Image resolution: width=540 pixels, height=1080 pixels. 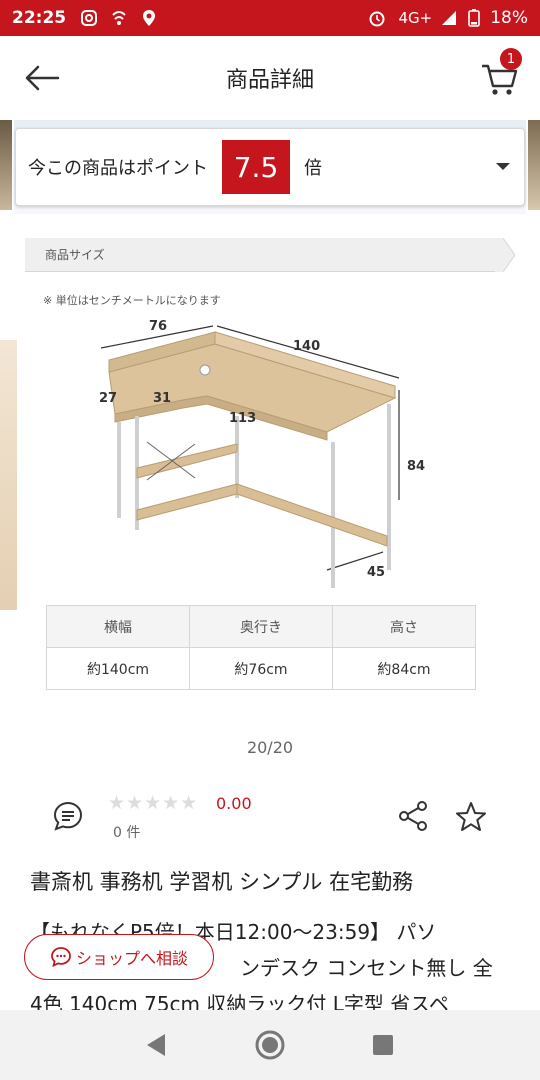 I want to click on table-row: 約140cm 約76cm 約84cm, so click(x=261, y=668).